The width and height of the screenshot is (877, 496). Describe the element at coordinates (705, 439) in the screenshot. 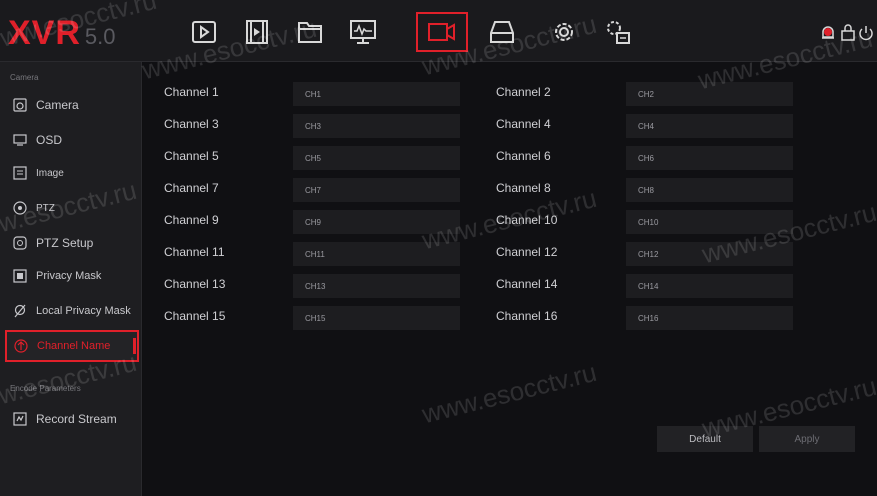

I see `default-button: Default` at that location.